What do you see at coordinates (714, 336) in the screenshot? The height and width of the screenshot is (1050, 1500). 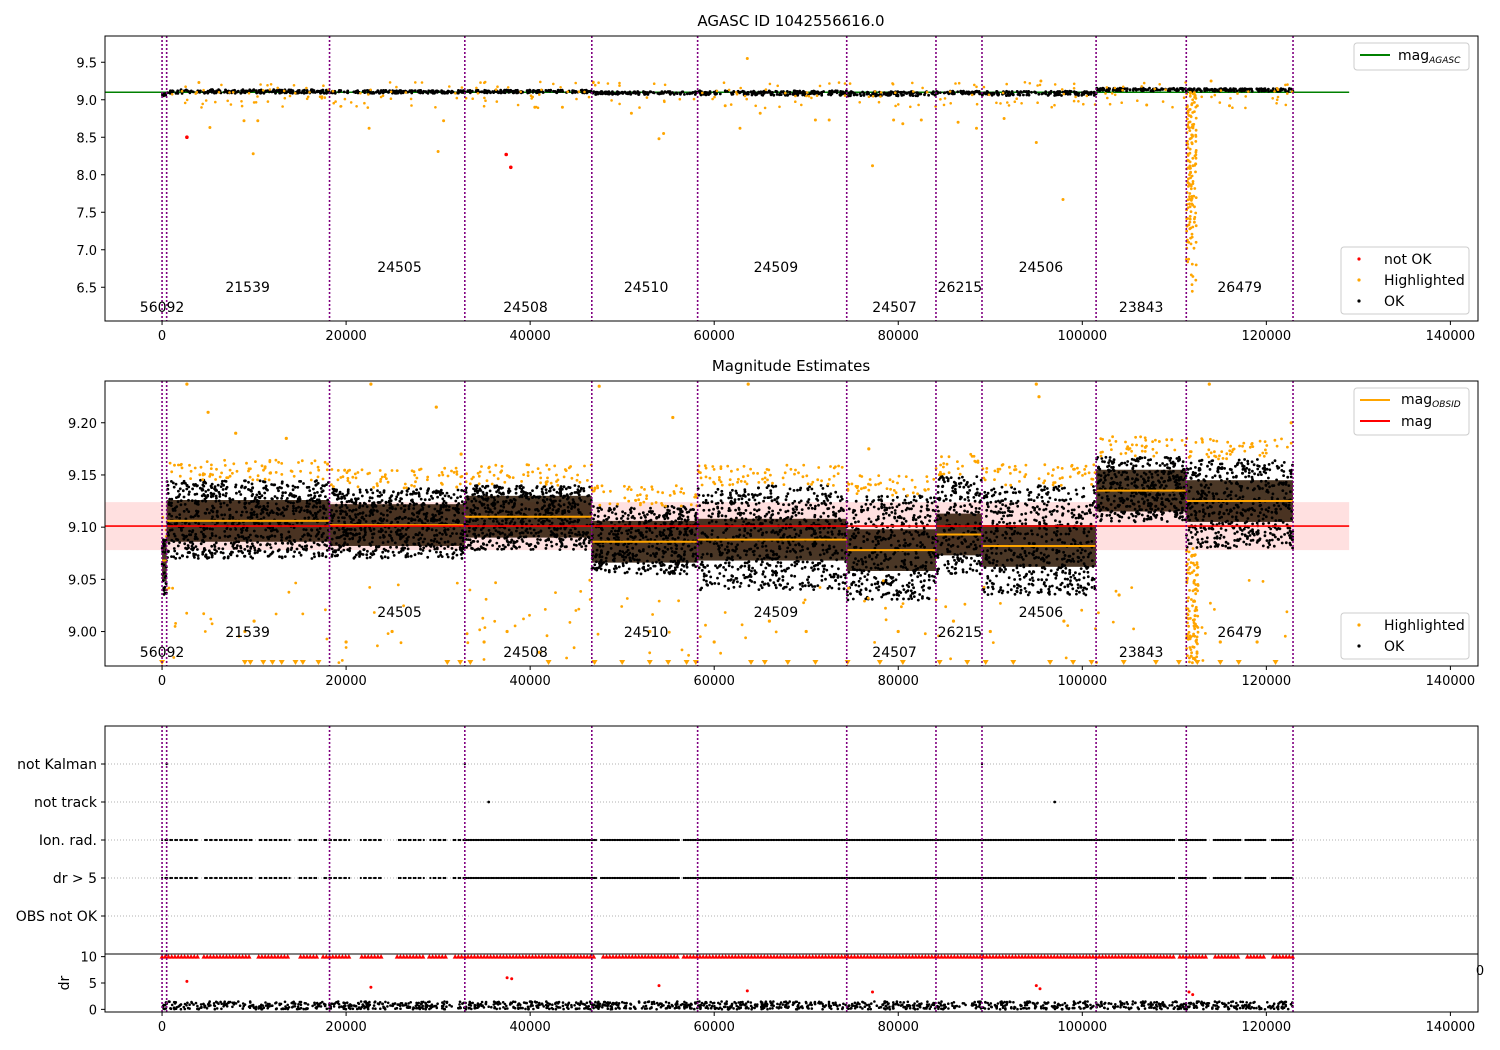 I see `agasc-xtick-label: 60000` at bounding box center [714, 336].